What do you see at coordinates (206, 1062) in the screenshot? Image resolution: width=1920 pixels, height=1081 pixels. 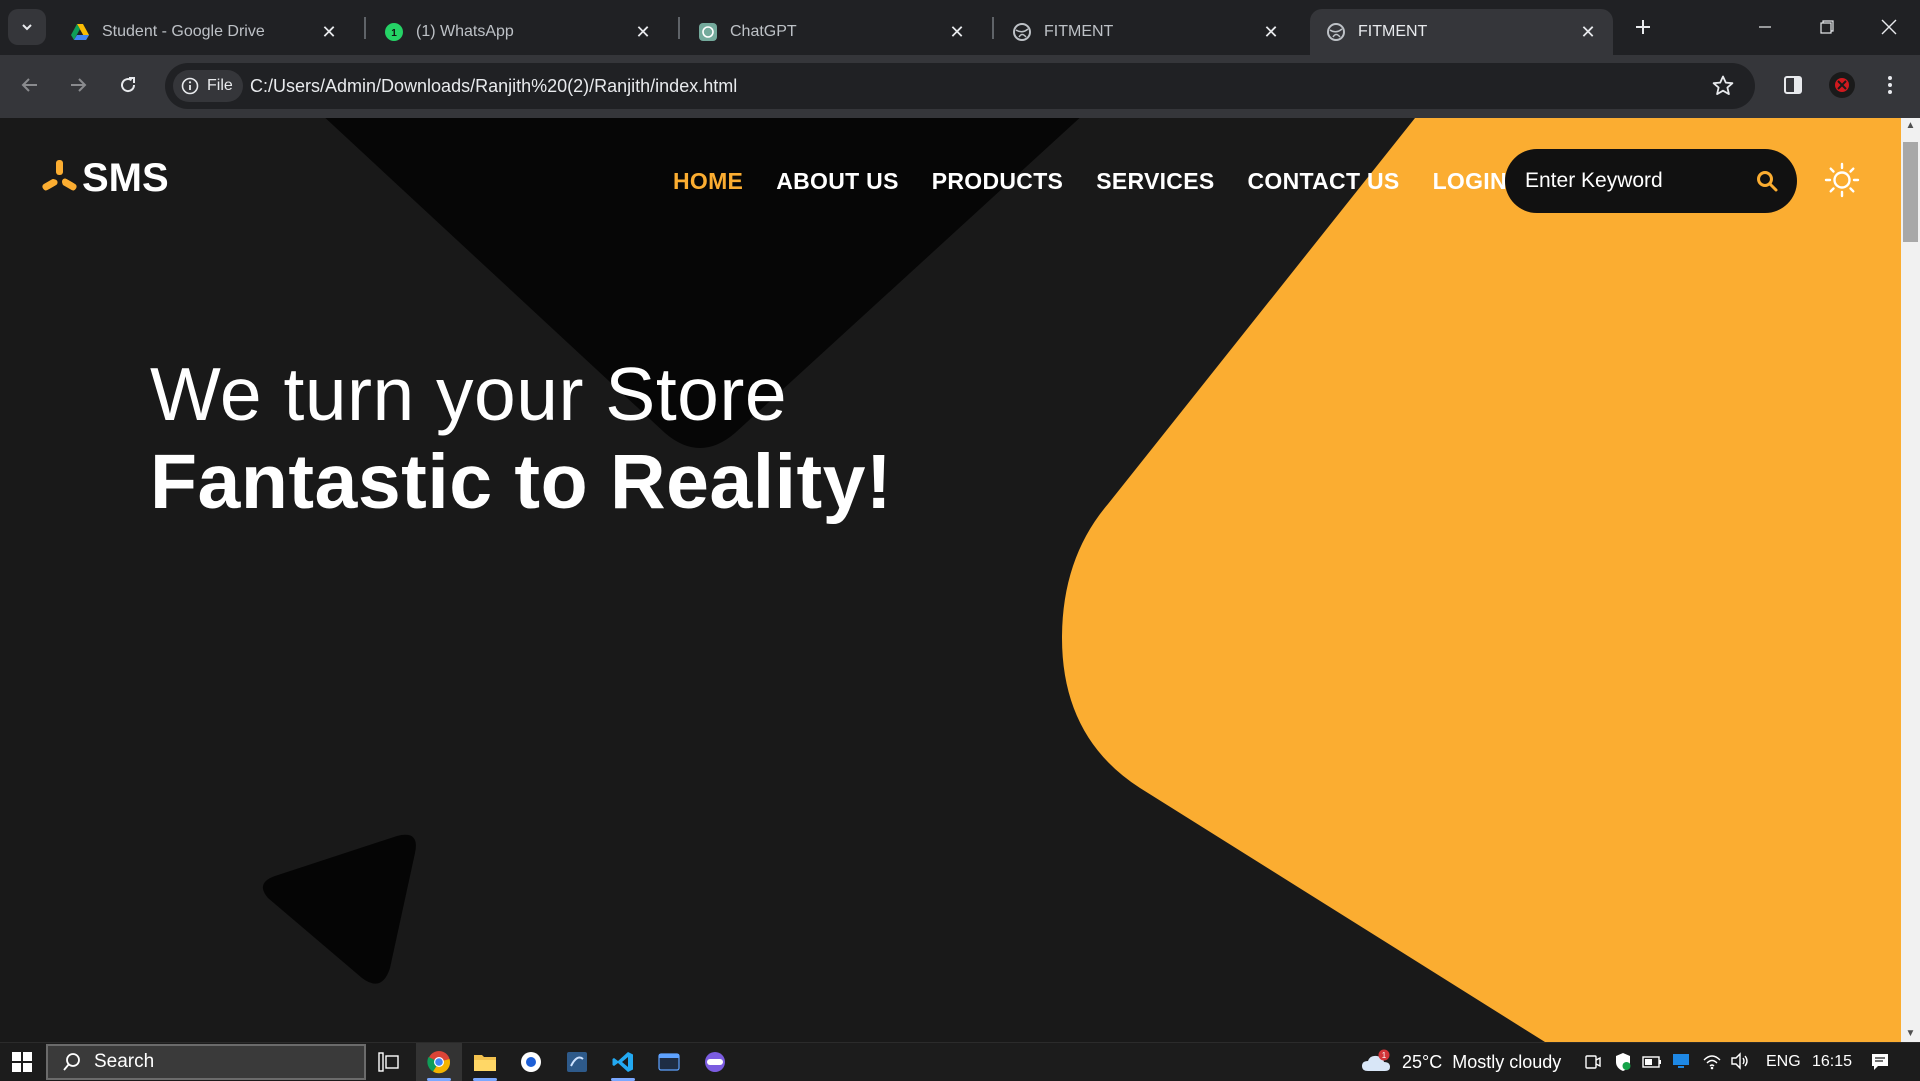 I see `taskbar-search-box: Search` at bounding box center [206, 1062].